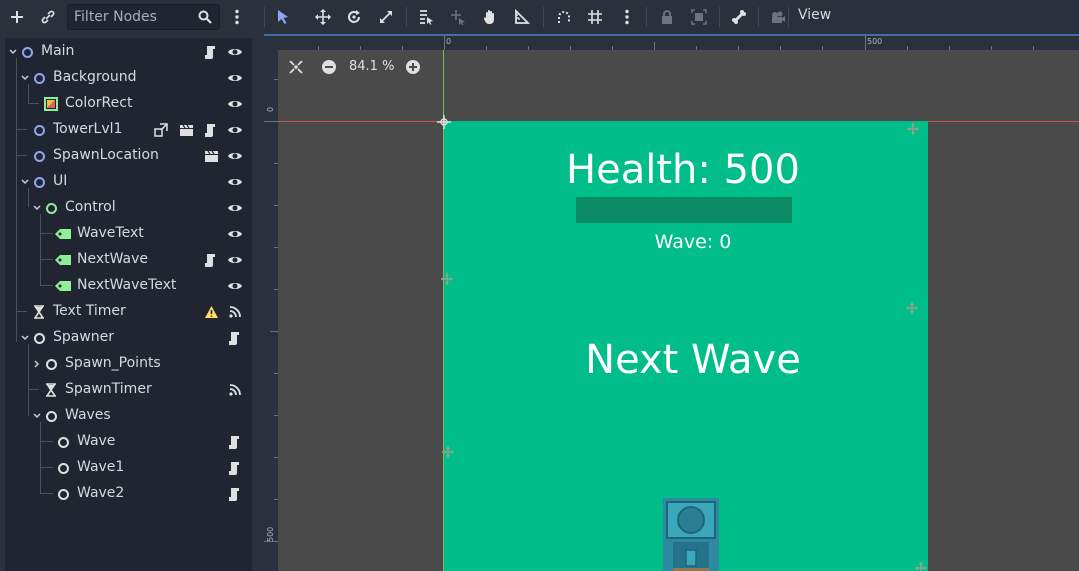 The image size is (1079, 571). What do you see at coordinates (444, 122) in the screenshot?
I see `origin-pivot-icon` at bounding box center [444, 122].